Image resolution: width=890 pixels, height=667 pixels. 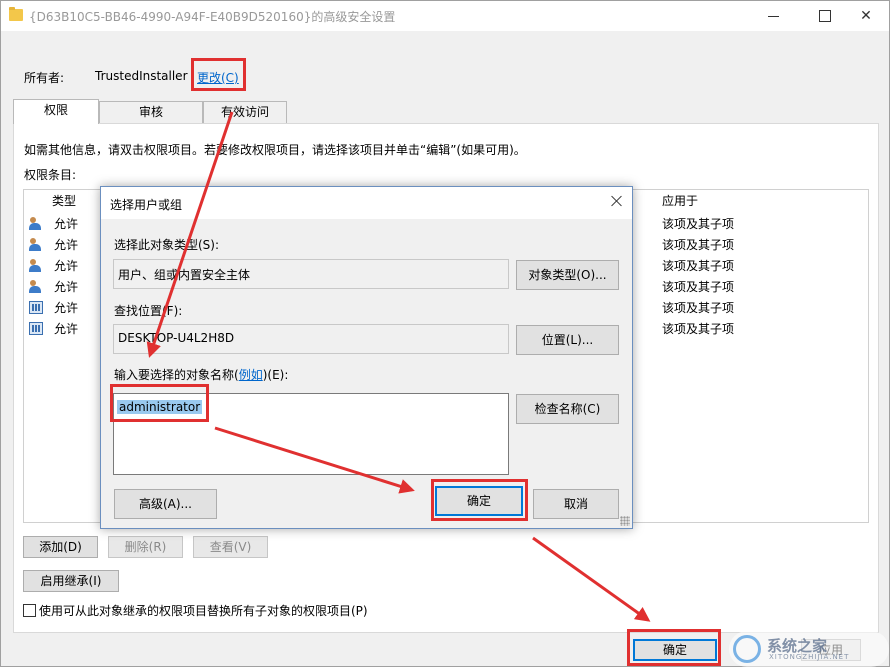 What do you see at coordinates (747, 649) in the screenshot?
I see `watermark-logo-icon` at bounding box center [747, 649].